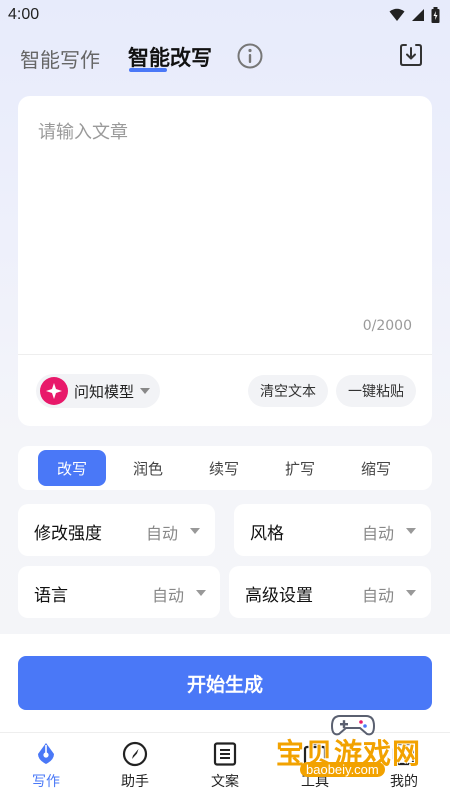 The height and width of the screenshot is (800, 450). I want to click on char-count: 0/2000, so click(387, 326).